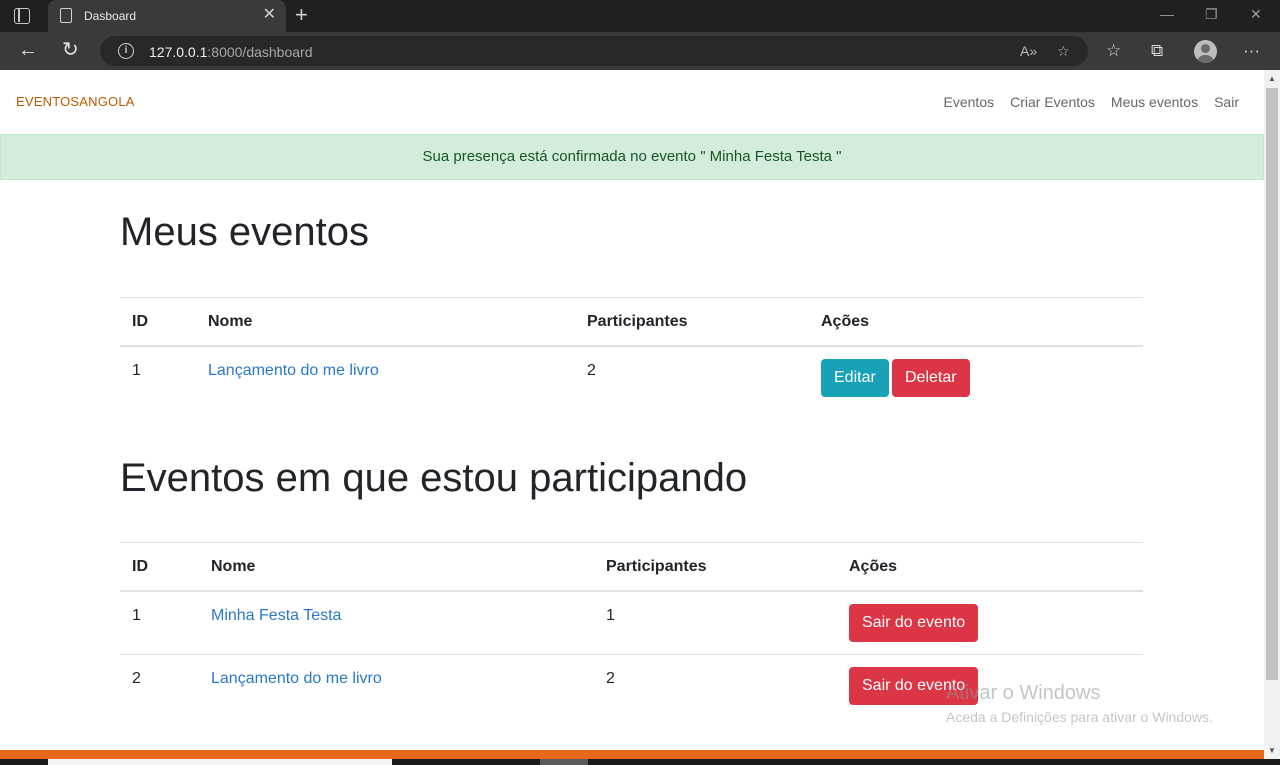  What do you see at coordinates (434, 478) in the screenshot?
I see `participating-events-title: Eventos em que estou participando` at bounding box center [434, 478].